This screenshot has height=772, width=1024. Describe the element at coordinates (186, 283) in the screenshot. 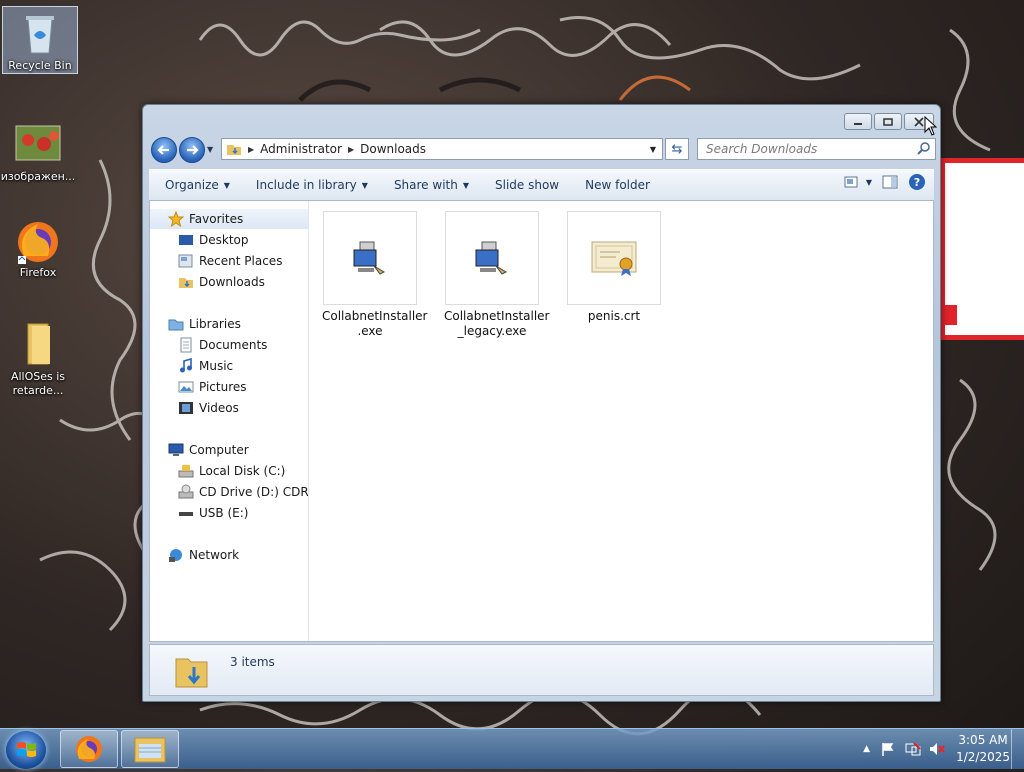

I see `downloads-icon` at that location.